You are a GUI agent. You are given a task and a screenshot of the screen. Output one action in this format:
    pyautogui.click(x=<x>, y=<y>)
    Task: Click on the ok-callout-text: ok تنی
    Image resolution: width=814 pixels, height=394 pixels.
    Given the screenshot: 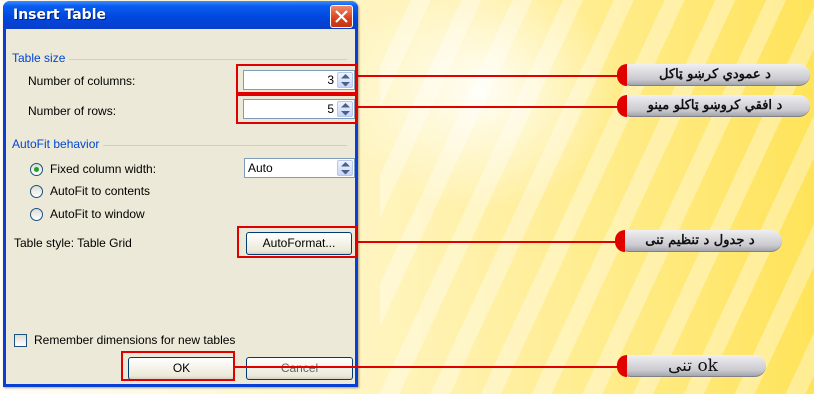 What is the action you would take?
    pyautogui.click(x=693, y=366)
    